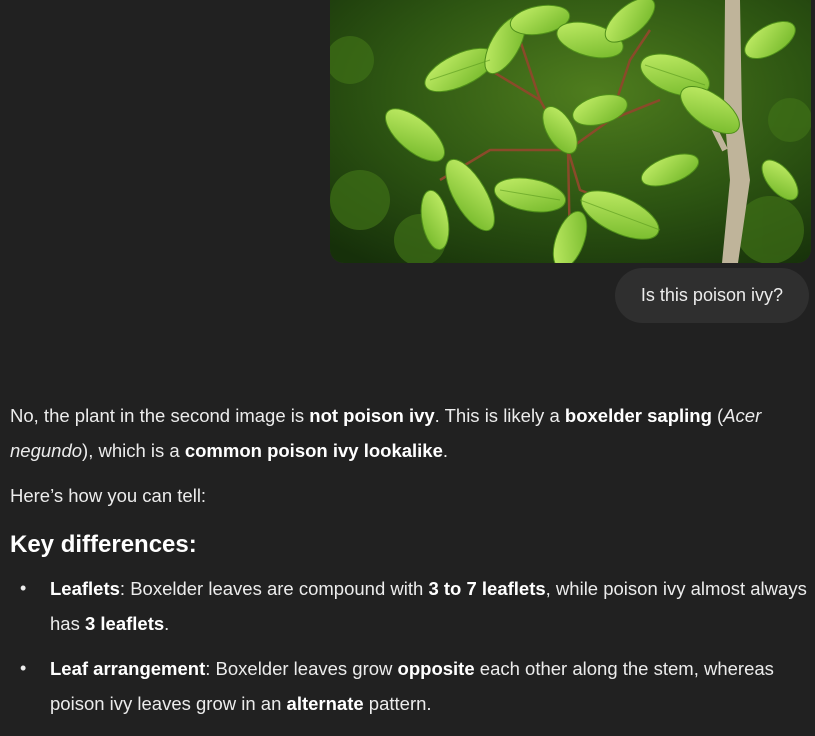 Image resolution: width=815 pixels, height=736 pixels. Describe the element at coordinates (274, 588) in the screenshot. I see `text-run: : Boxelder leaves are compound with` at that location.